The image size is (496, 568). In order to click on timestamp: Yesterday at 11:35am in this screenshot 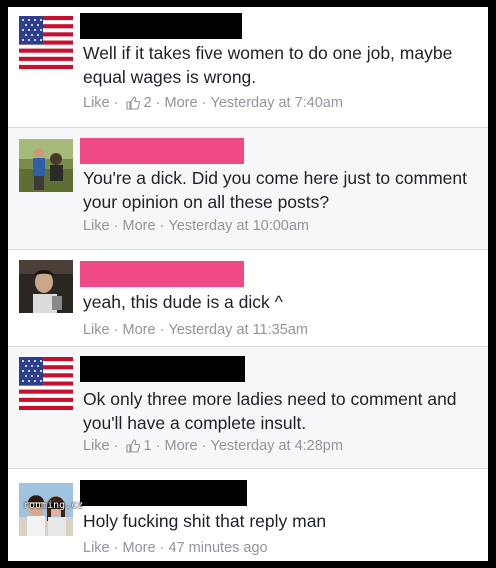, I will do `click(237, 330)`.